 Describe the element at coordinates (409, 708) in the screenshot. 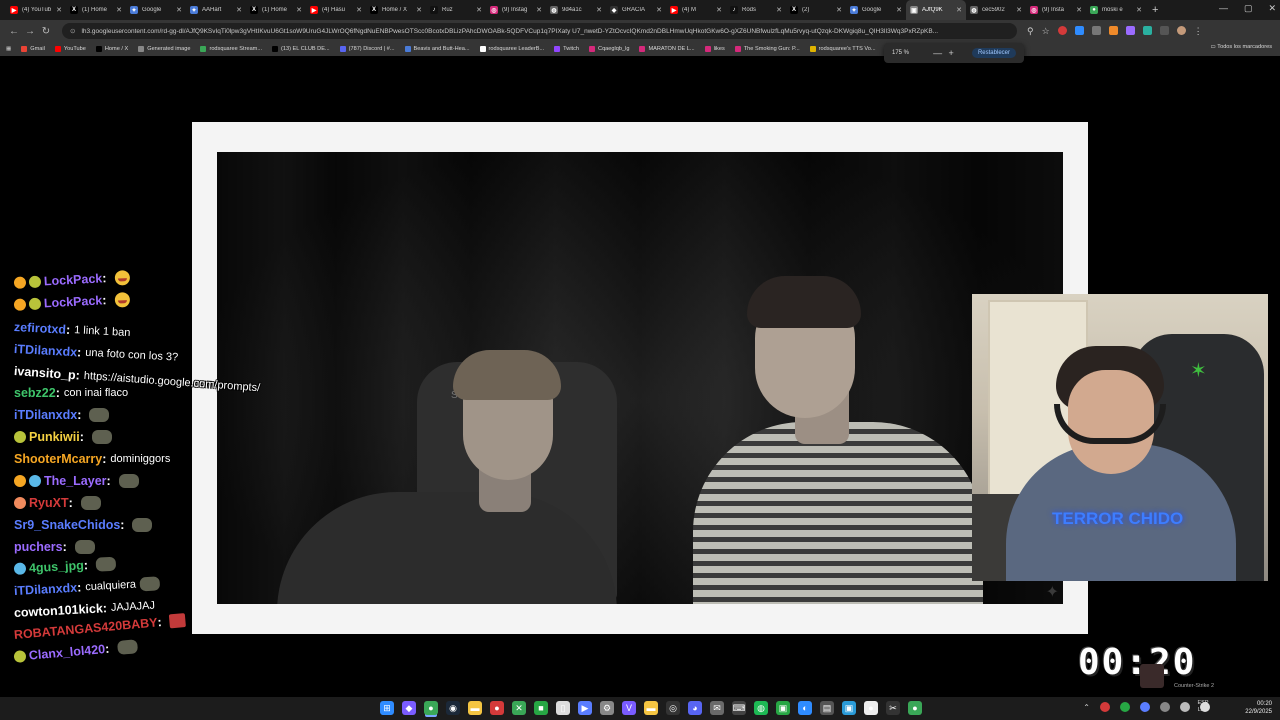

I see `copilot-icon: ◆` at that location.